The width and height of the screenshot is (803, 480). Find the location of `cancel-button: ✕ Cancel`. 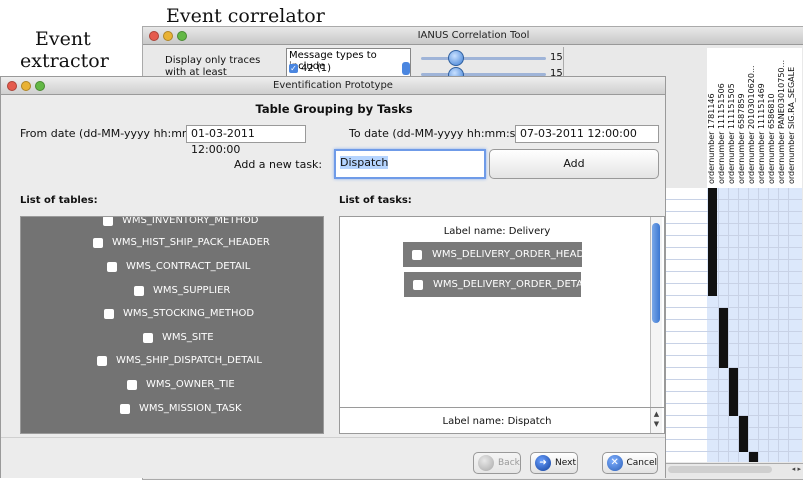

cancel-button: ✕ Cancel is located at coordinates (630, 463).